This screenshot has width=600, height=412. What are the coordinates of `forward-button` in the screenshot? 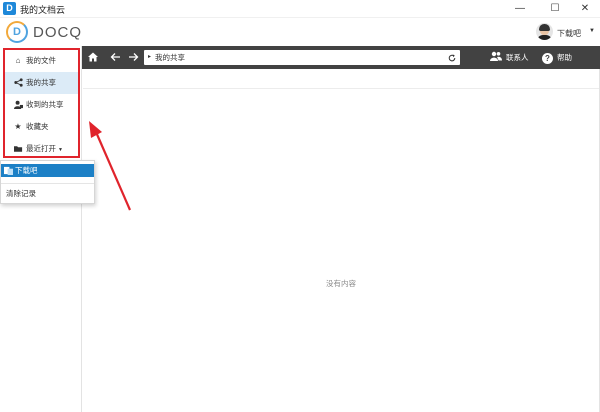 It's located at (133, 57).